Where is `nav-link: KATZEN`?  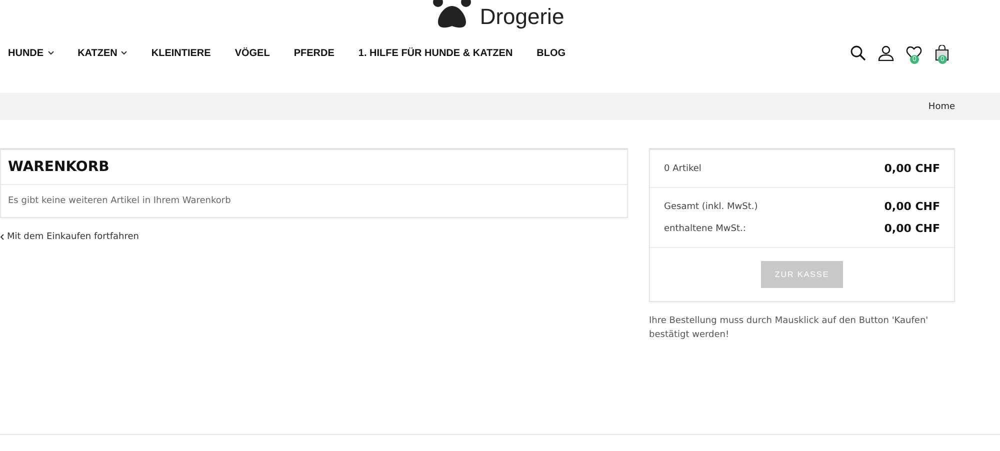
nav-link: KATZEN is located at coordinates (103, 53).